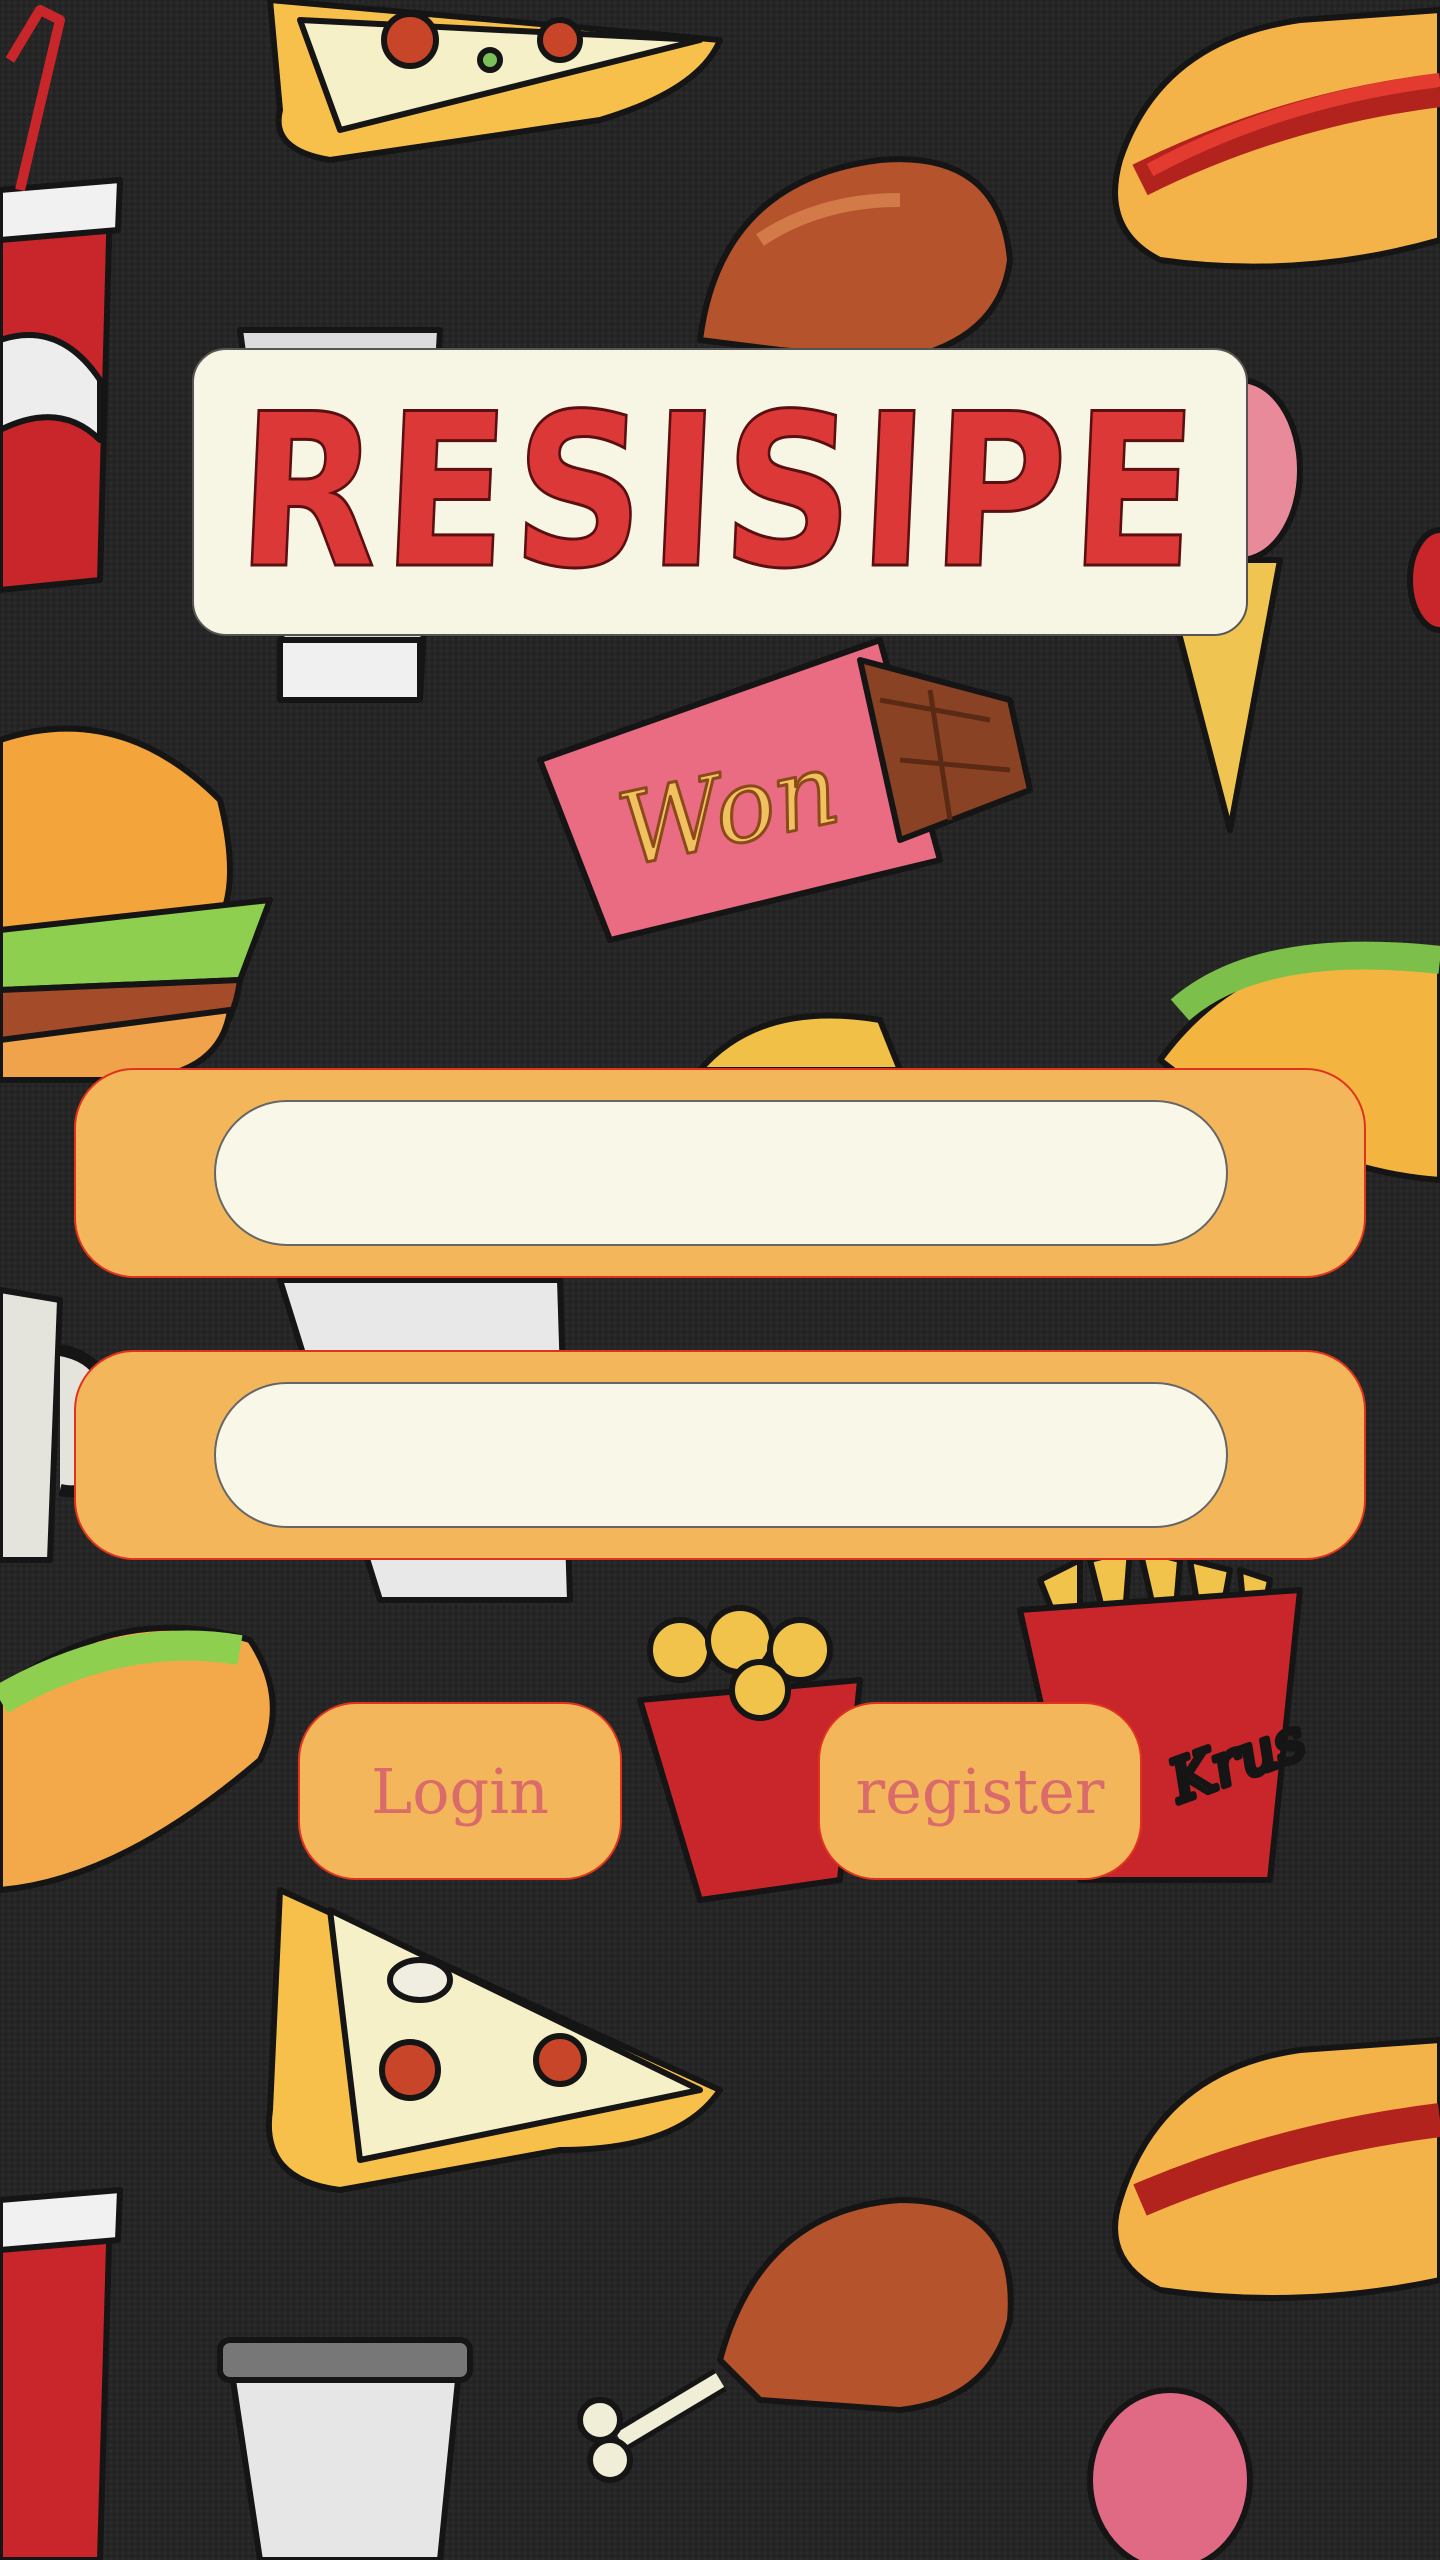 This screenshot has width=1440, height=2560. Describe the element at coordinates (785, 790) in the screenshot. I see `chocolate-bar-icon: Won` at that location.